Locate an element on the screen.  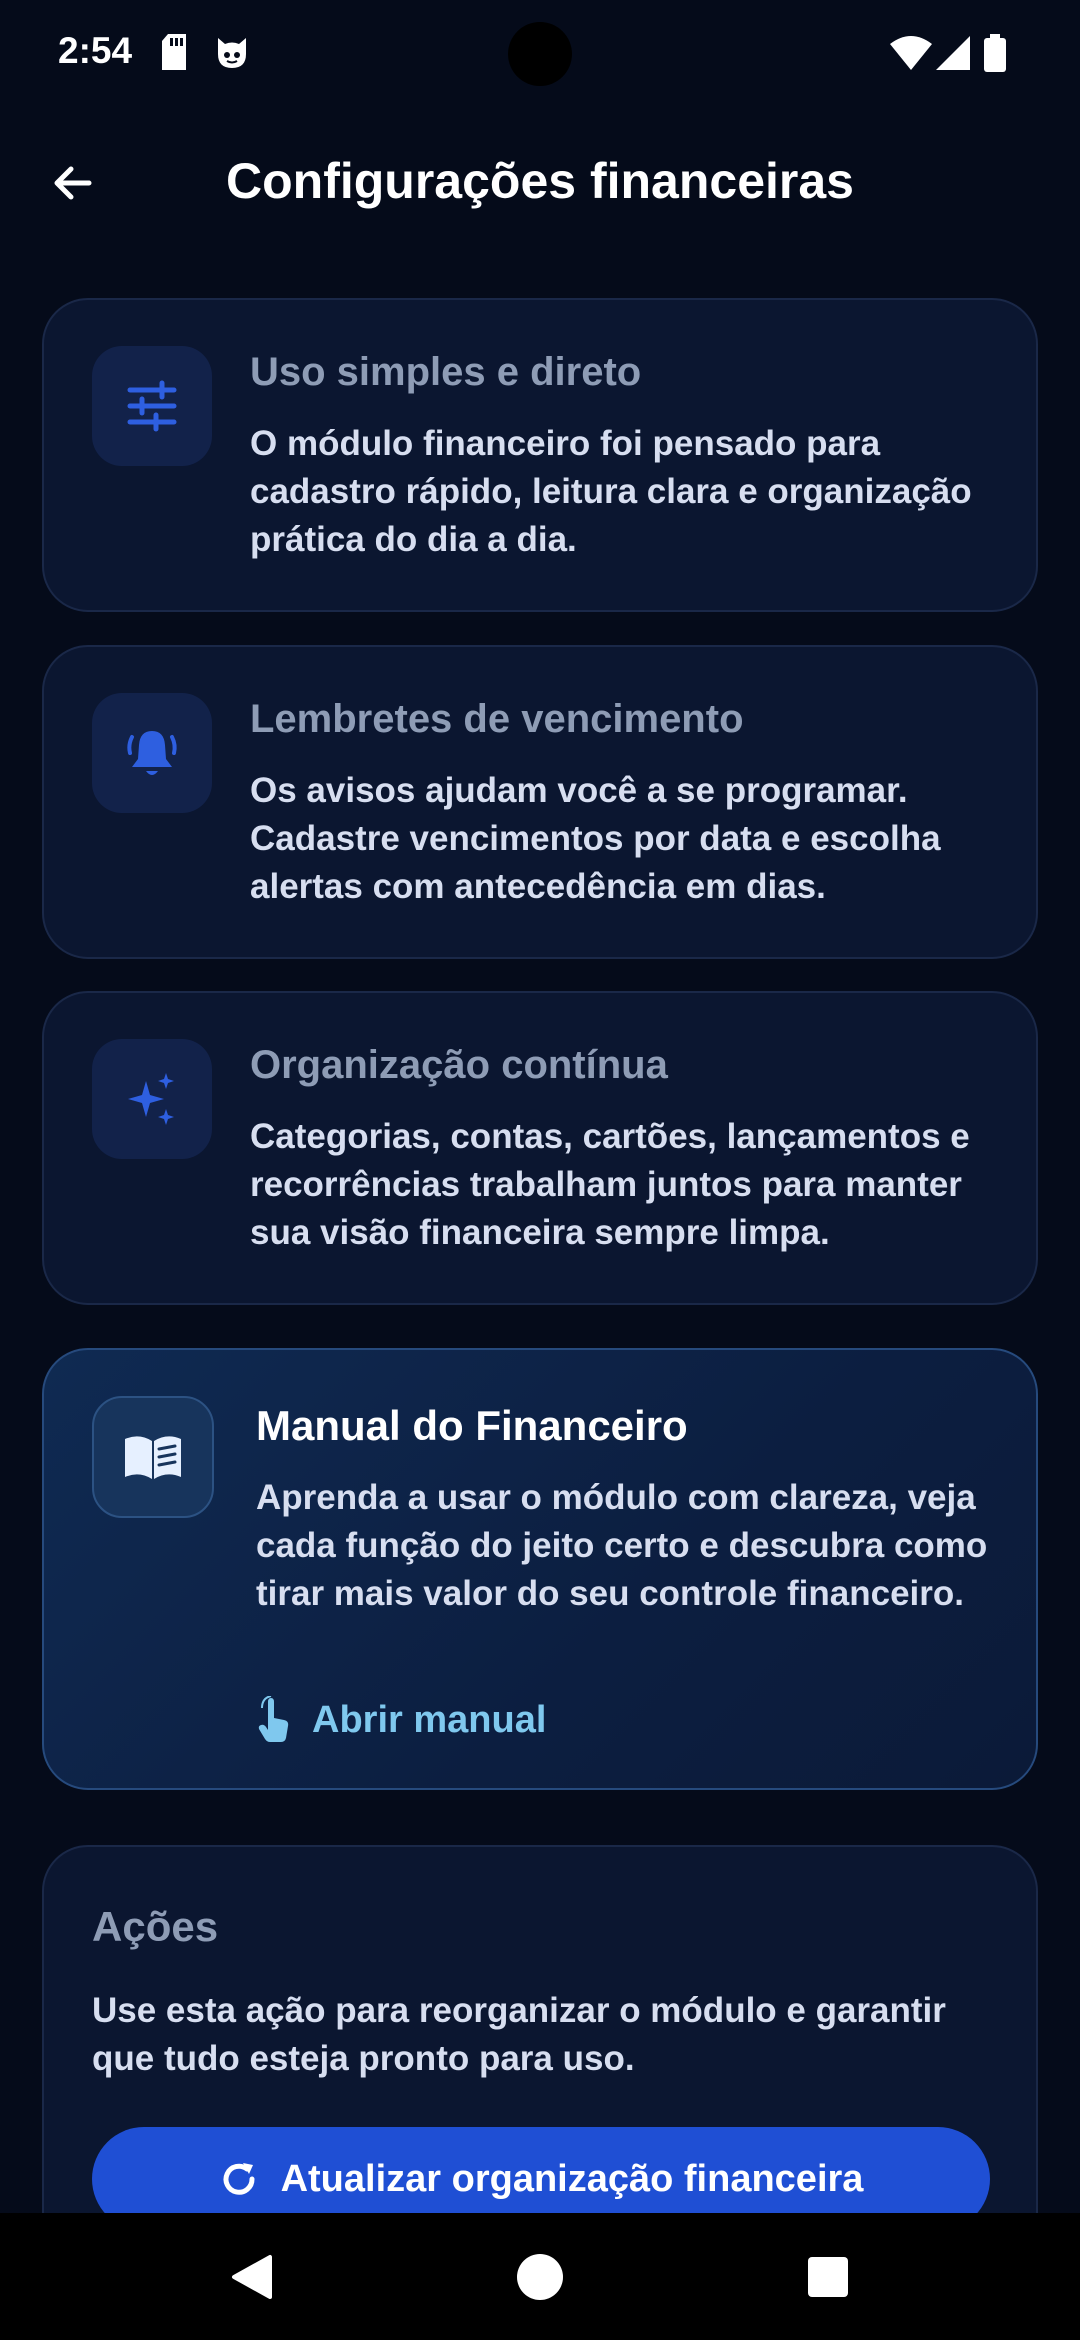
open-manual-link: Abrir manual is located at coordinates (401, 1720).